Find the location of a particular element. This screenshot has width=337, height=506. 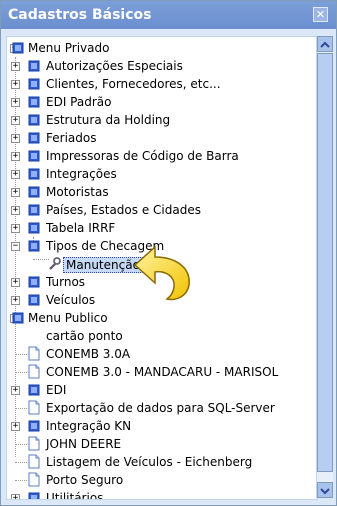

panel-titlebar: Cadastros Básicos ✕ is located at coordinates (168, 15).